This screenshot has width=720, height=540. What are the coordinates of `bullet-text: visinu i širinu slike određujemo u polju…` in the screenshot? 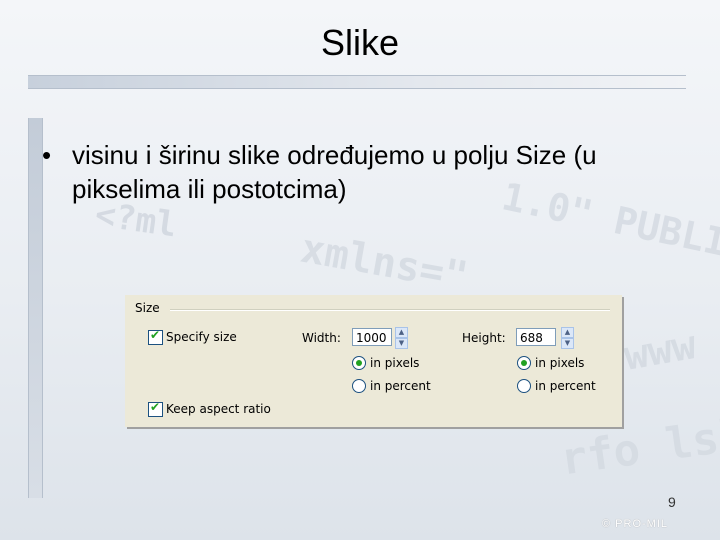 It's located at (334, 172).